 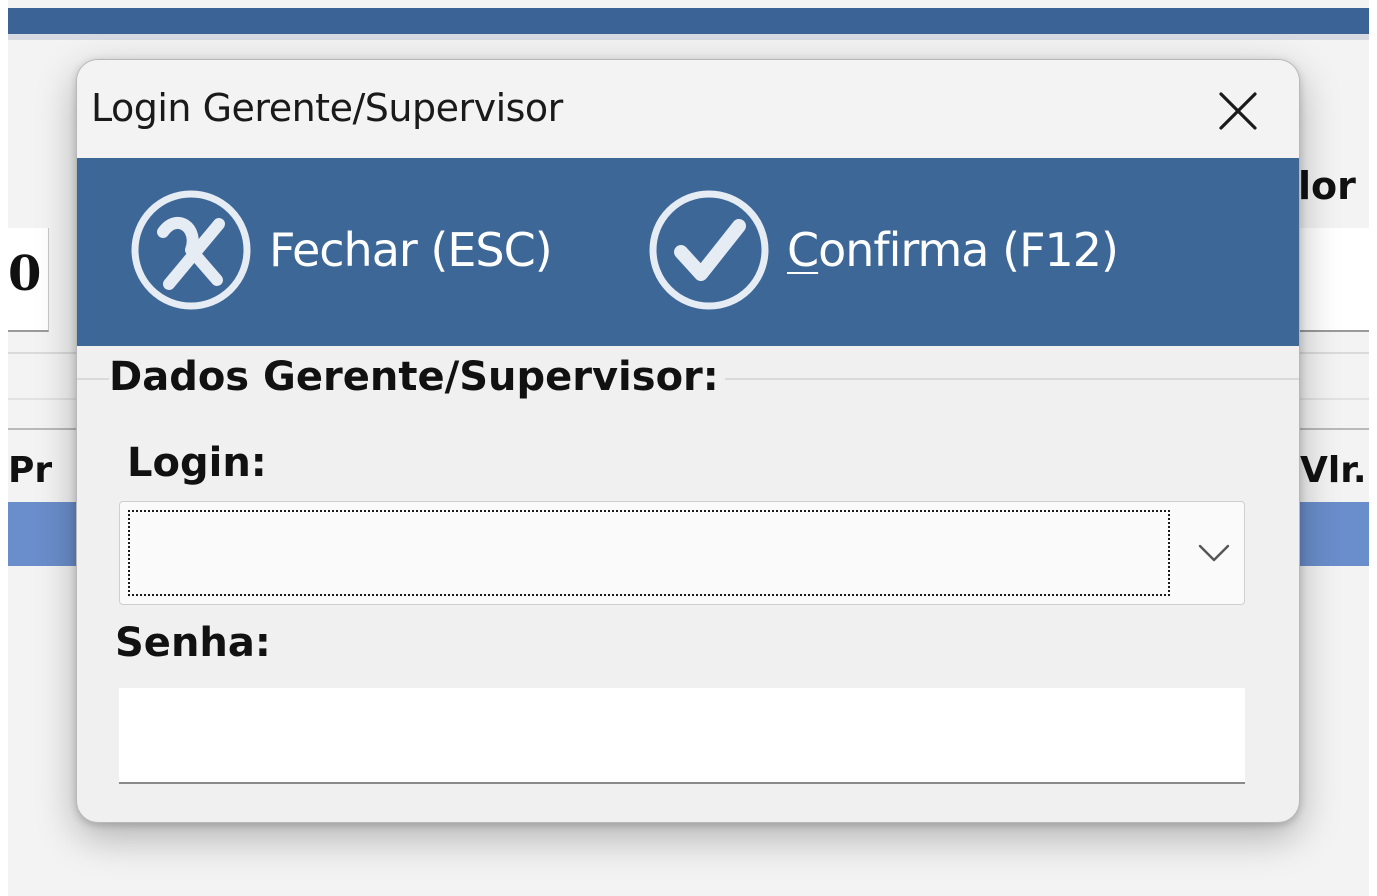 What do you see at coordinates (688, 21) in the screenshot?
I see `app-titlebar` at bounding box center [688, 21].